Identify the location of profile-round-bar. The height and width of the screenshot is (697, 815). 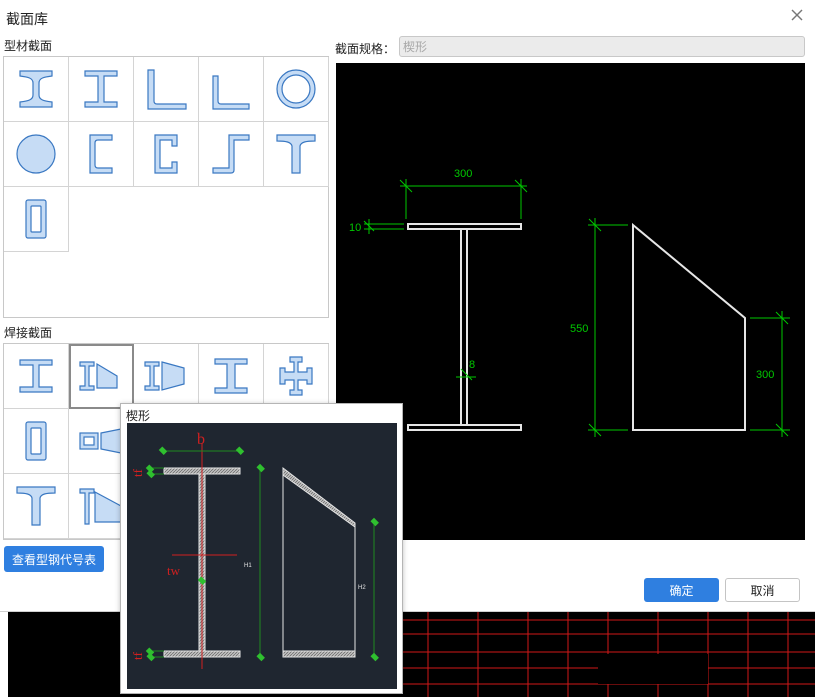
(36, 154).